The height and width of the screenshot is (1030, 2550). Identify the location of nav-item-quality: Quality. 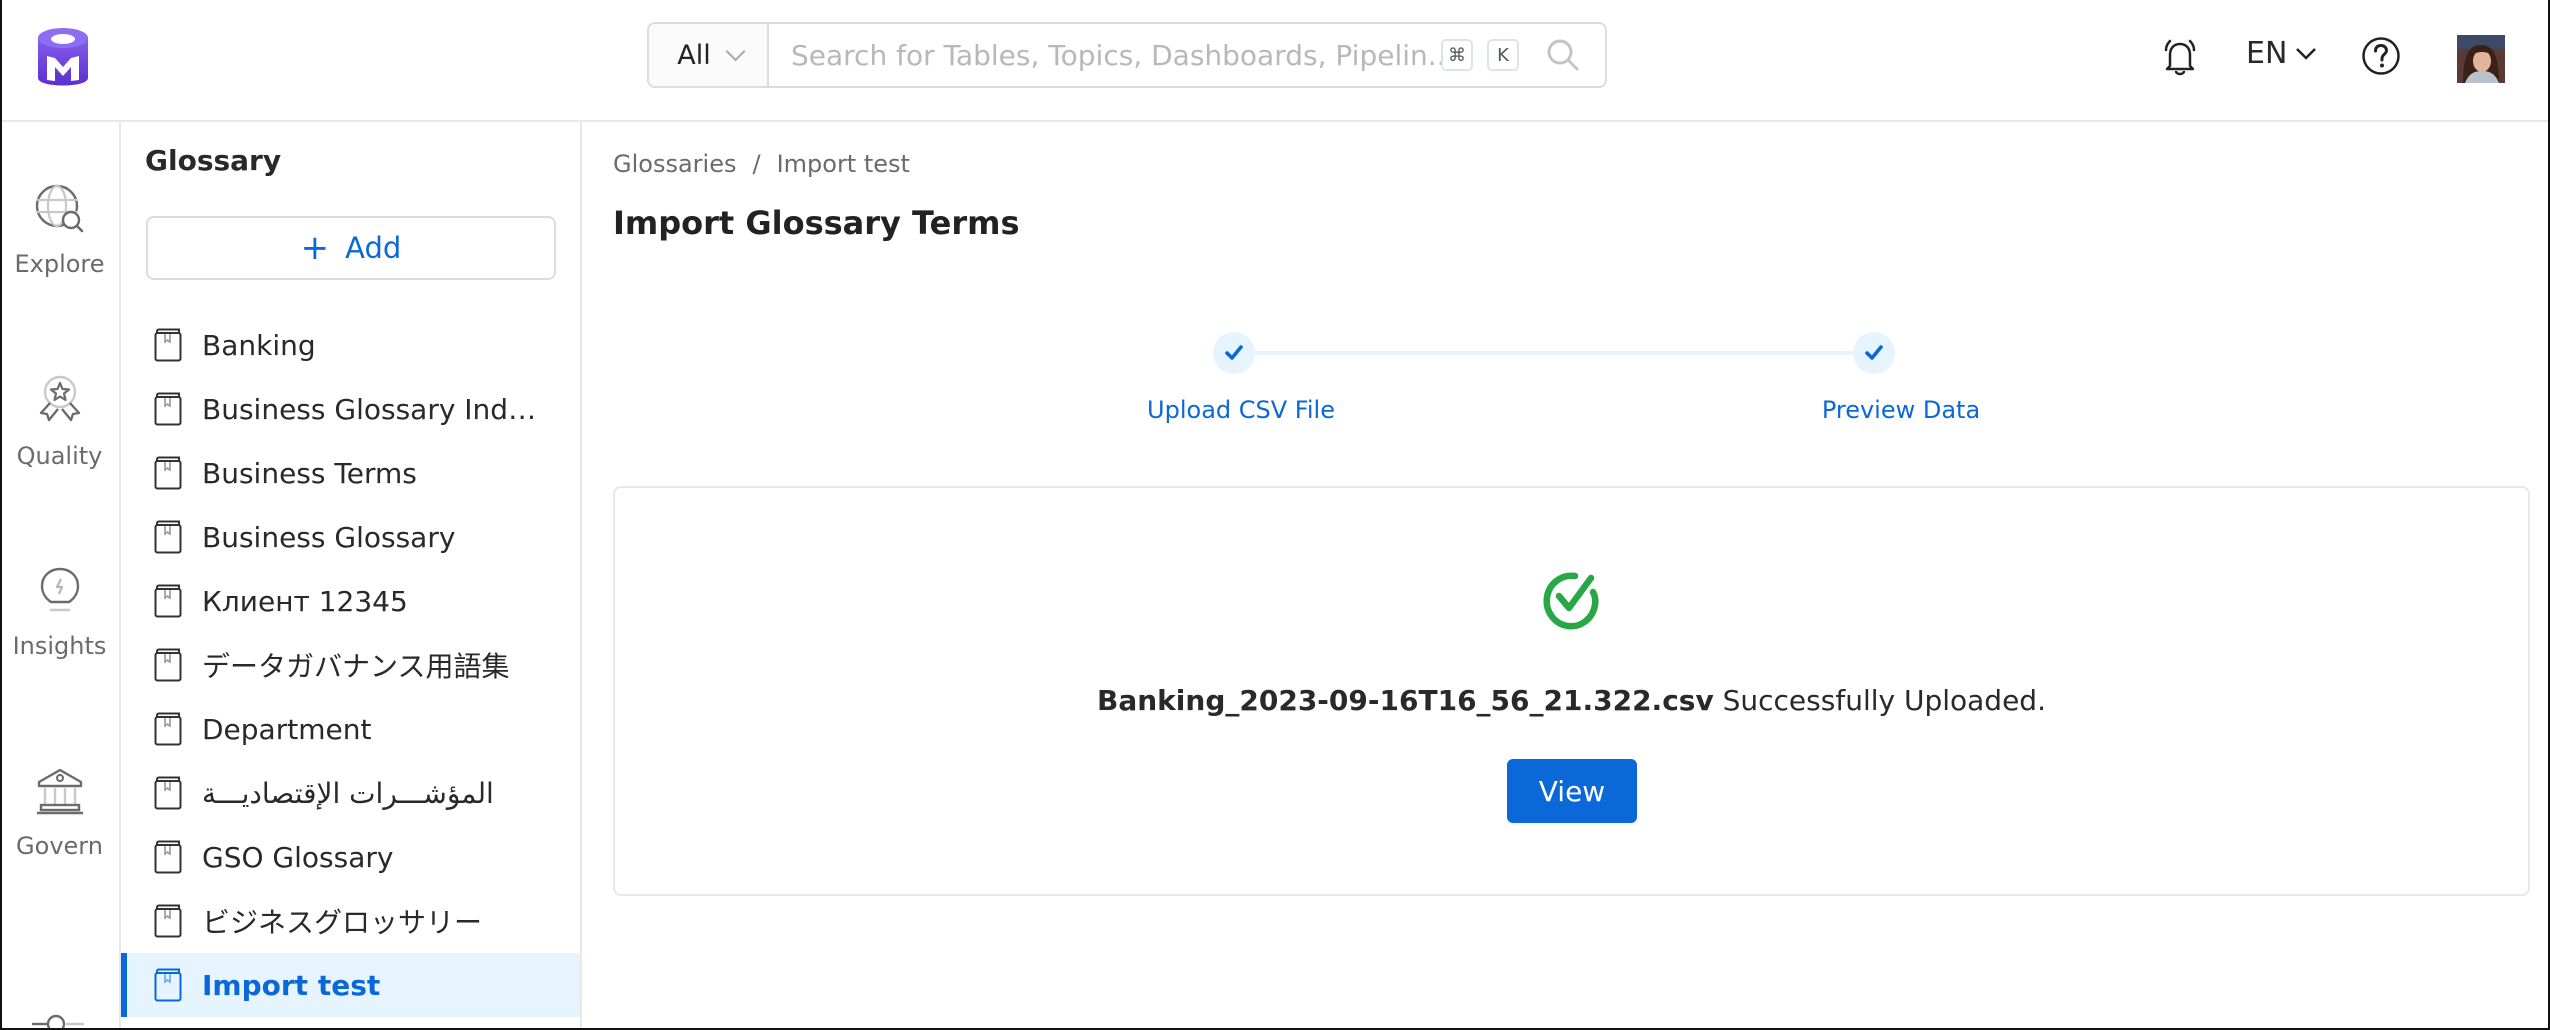
(59, 421).